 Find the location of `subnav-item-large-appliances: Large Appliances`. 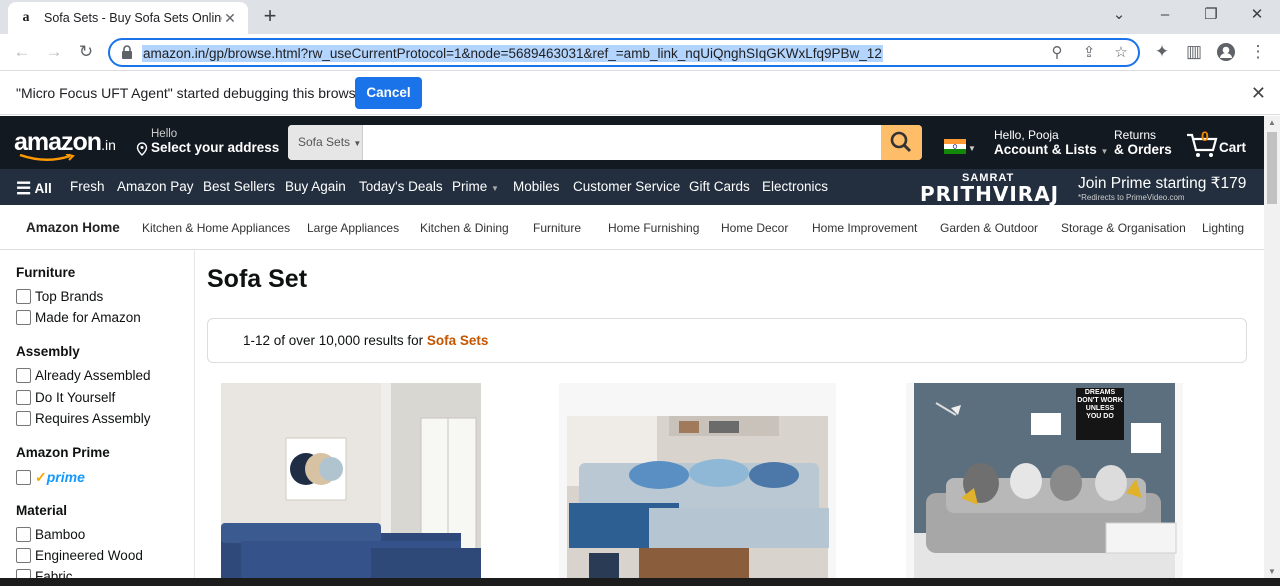

subnav-item-large-appliances: Large Appliances is located at coordinates (353, 228).